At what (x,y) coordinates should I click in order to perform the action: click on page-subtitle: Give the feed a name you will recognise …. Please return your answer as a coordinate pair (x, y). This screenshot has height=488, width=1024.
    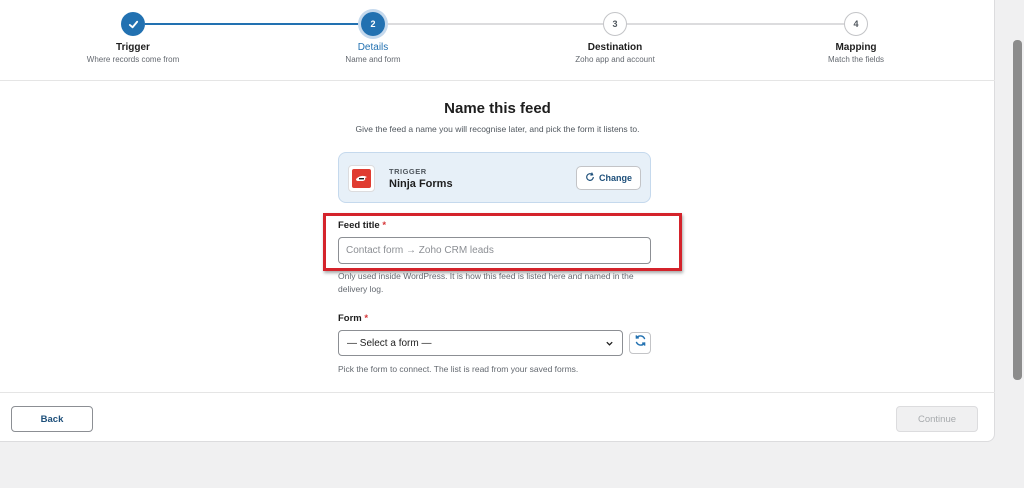
    Looking at the image, I should click on (497, 129).